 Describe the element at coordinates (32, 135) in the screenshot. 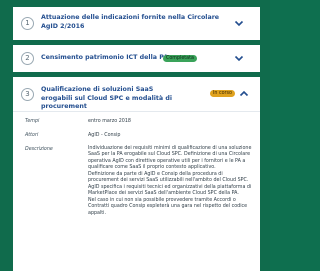

I see `attori-label: Attori` at that location.